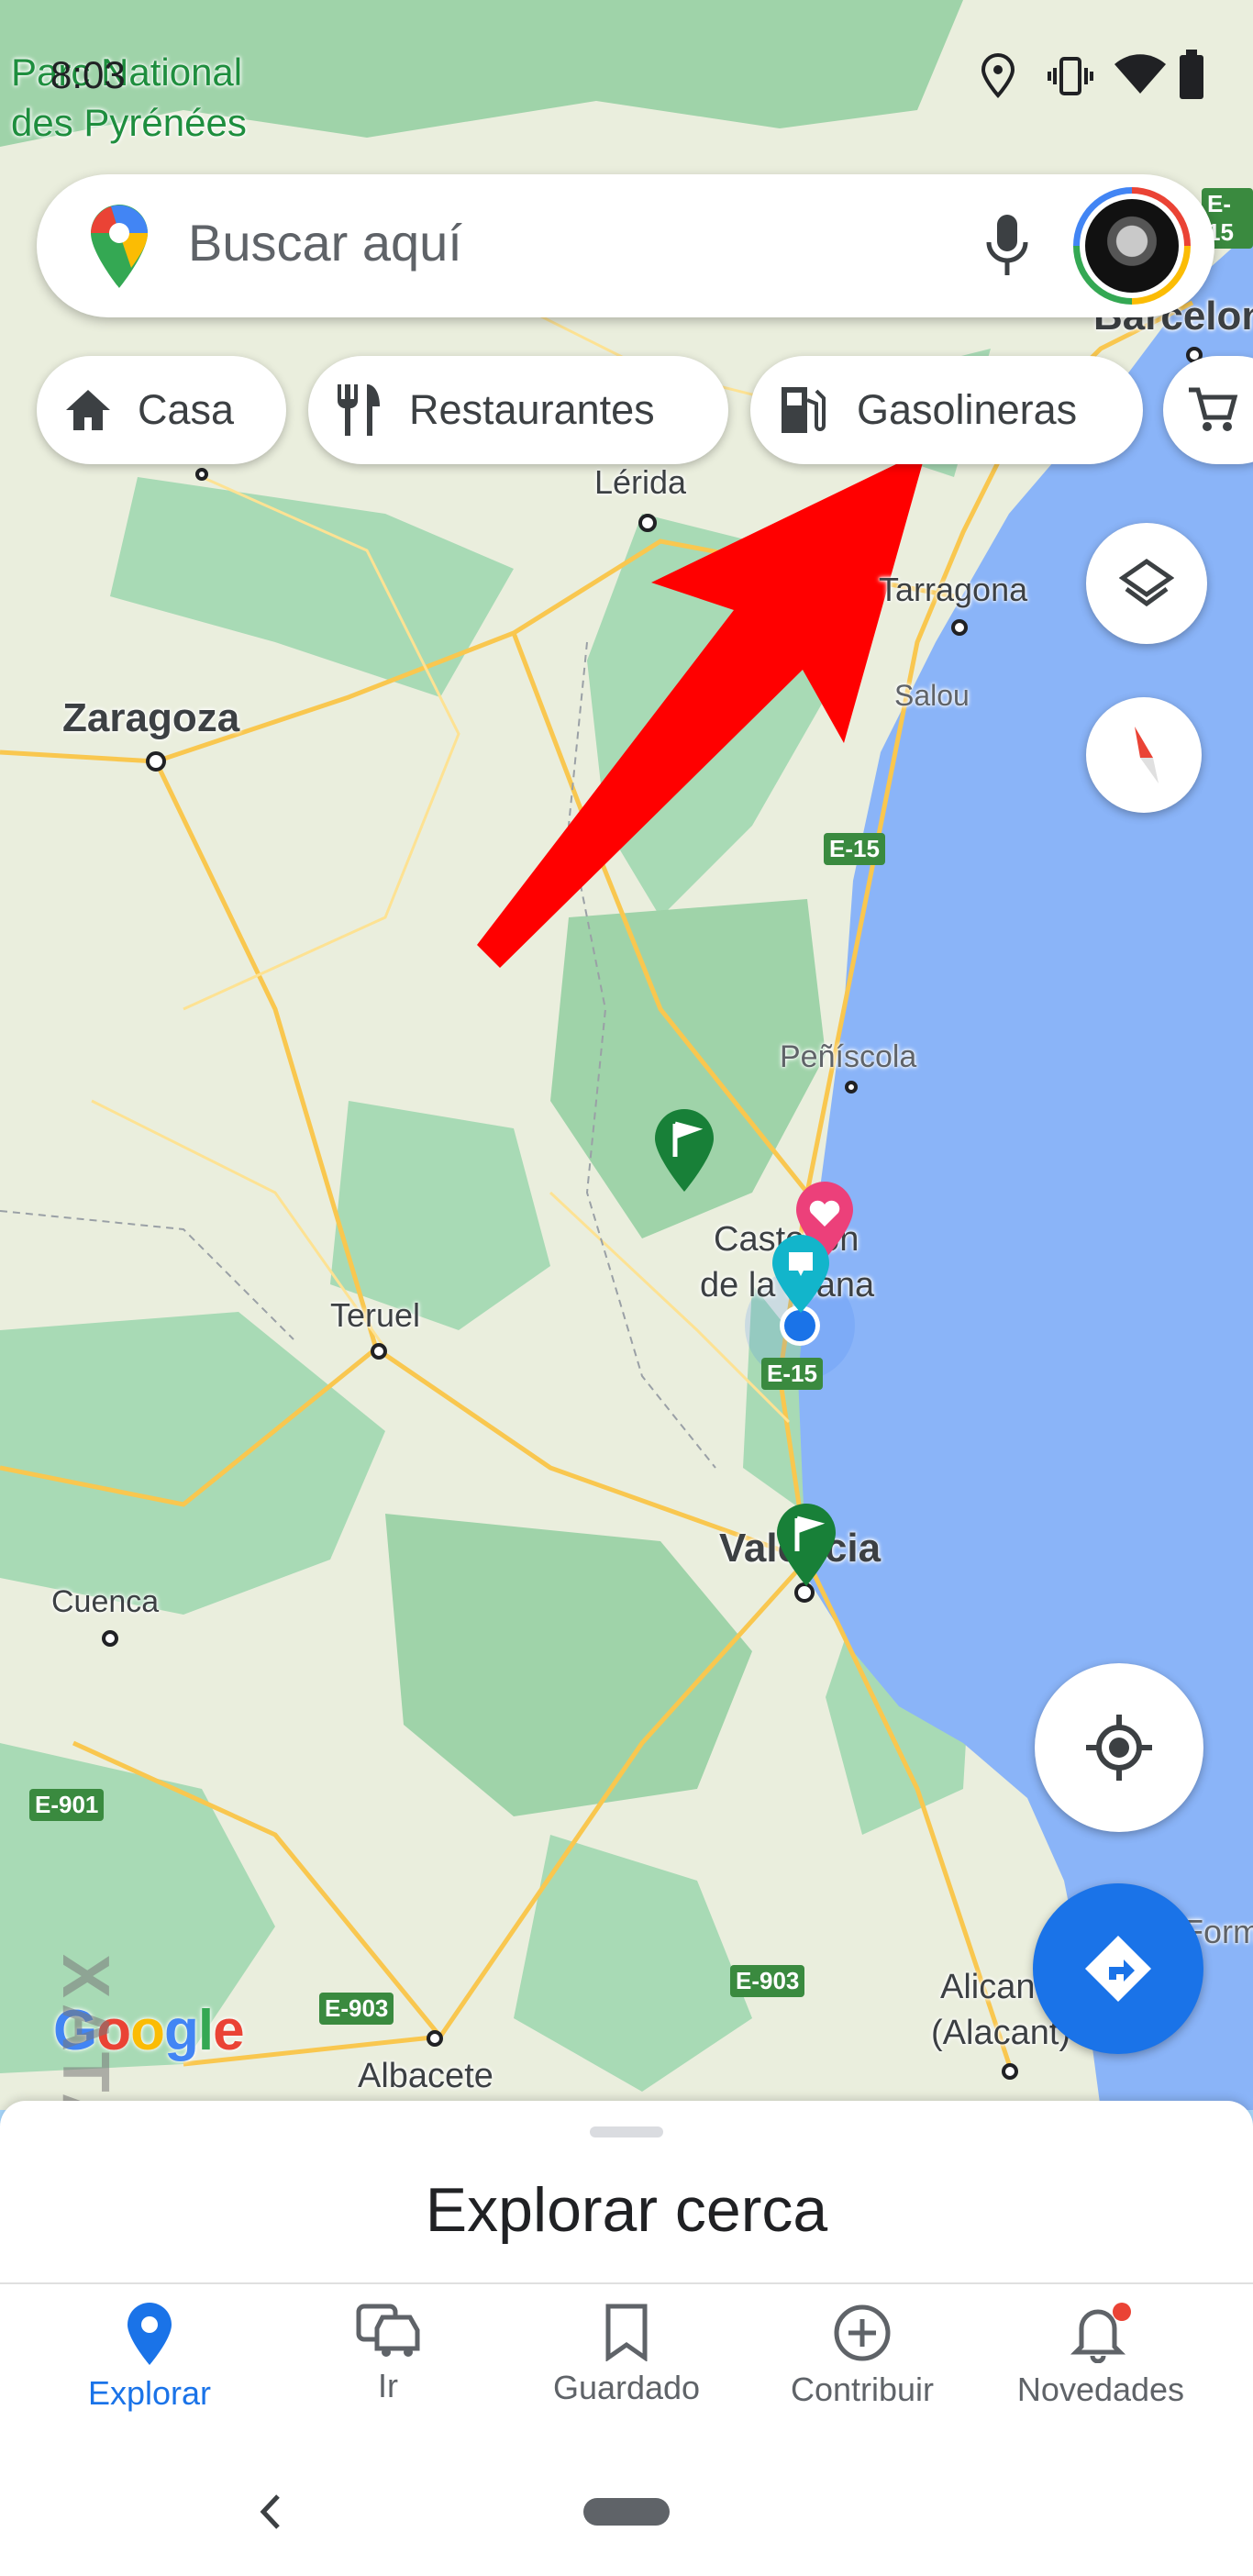 This screenshot has height=2576, width=1253. I want to click on my-location-icon, so click(1119, 1748).